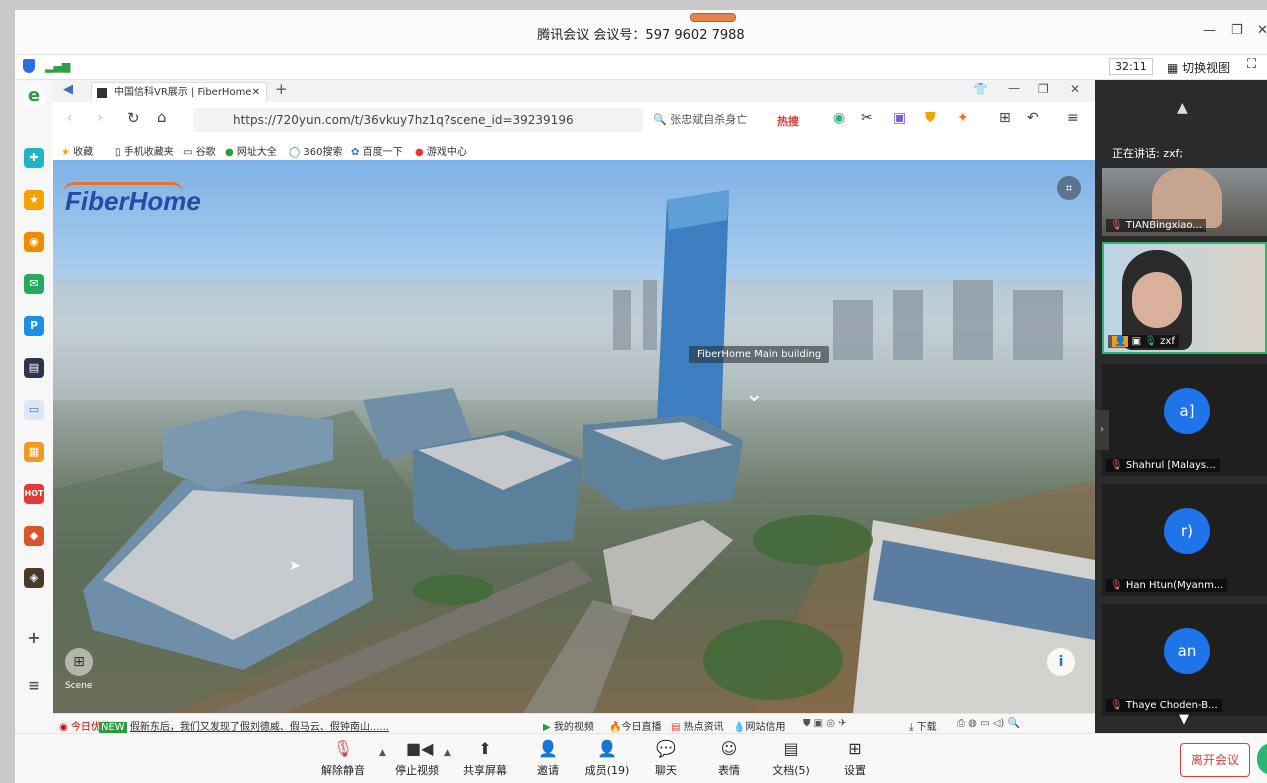  What do you see at coordinates (1075, 89) in the screenshot?
I see `browser-close-icon: ✕` at bounding box center [1075, 89].